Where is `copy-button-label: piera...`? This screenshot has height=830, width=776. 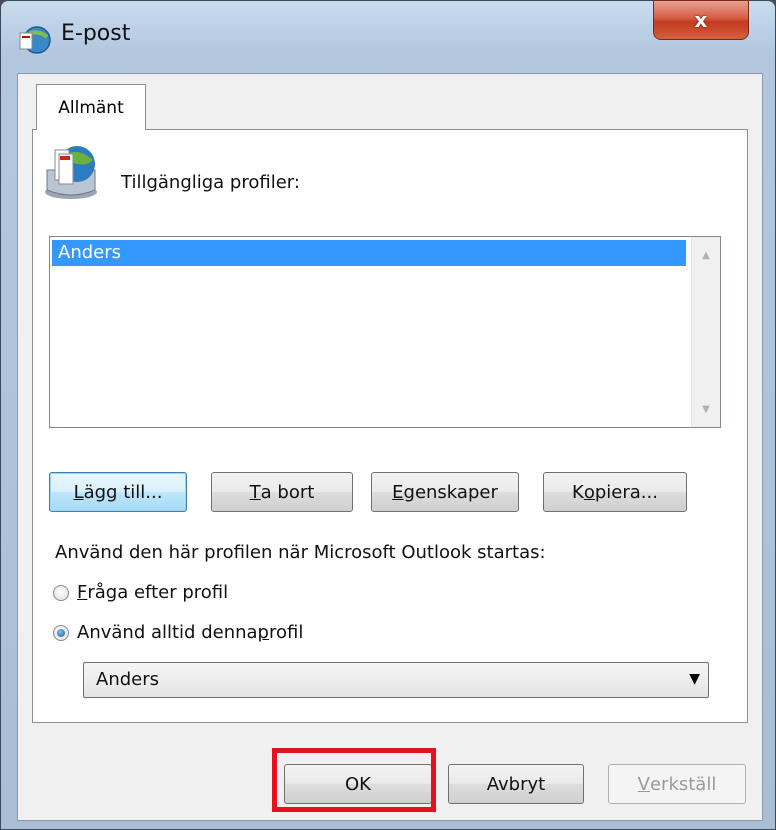 copy-button-label: piera... is located at coordinates (626, 492).